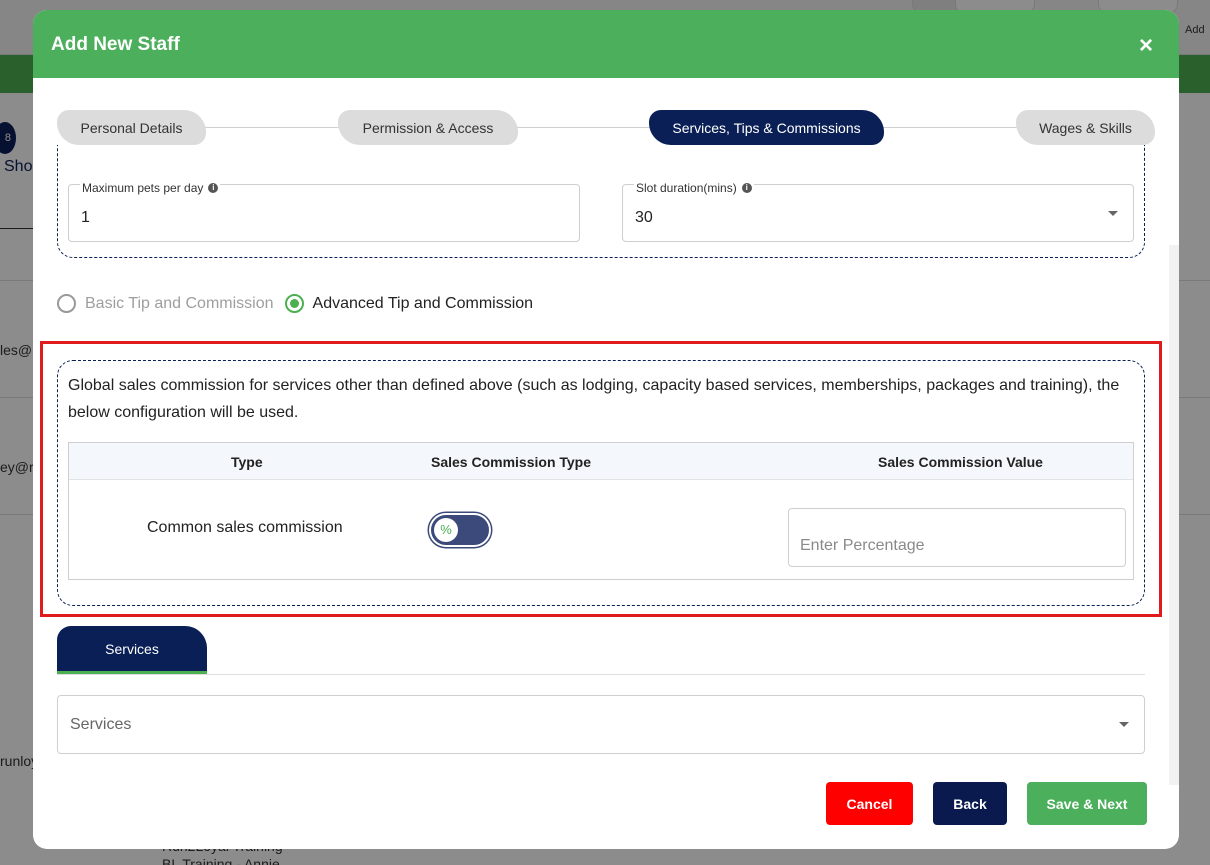  I want to click on services-select: Services, so click(601, 724).